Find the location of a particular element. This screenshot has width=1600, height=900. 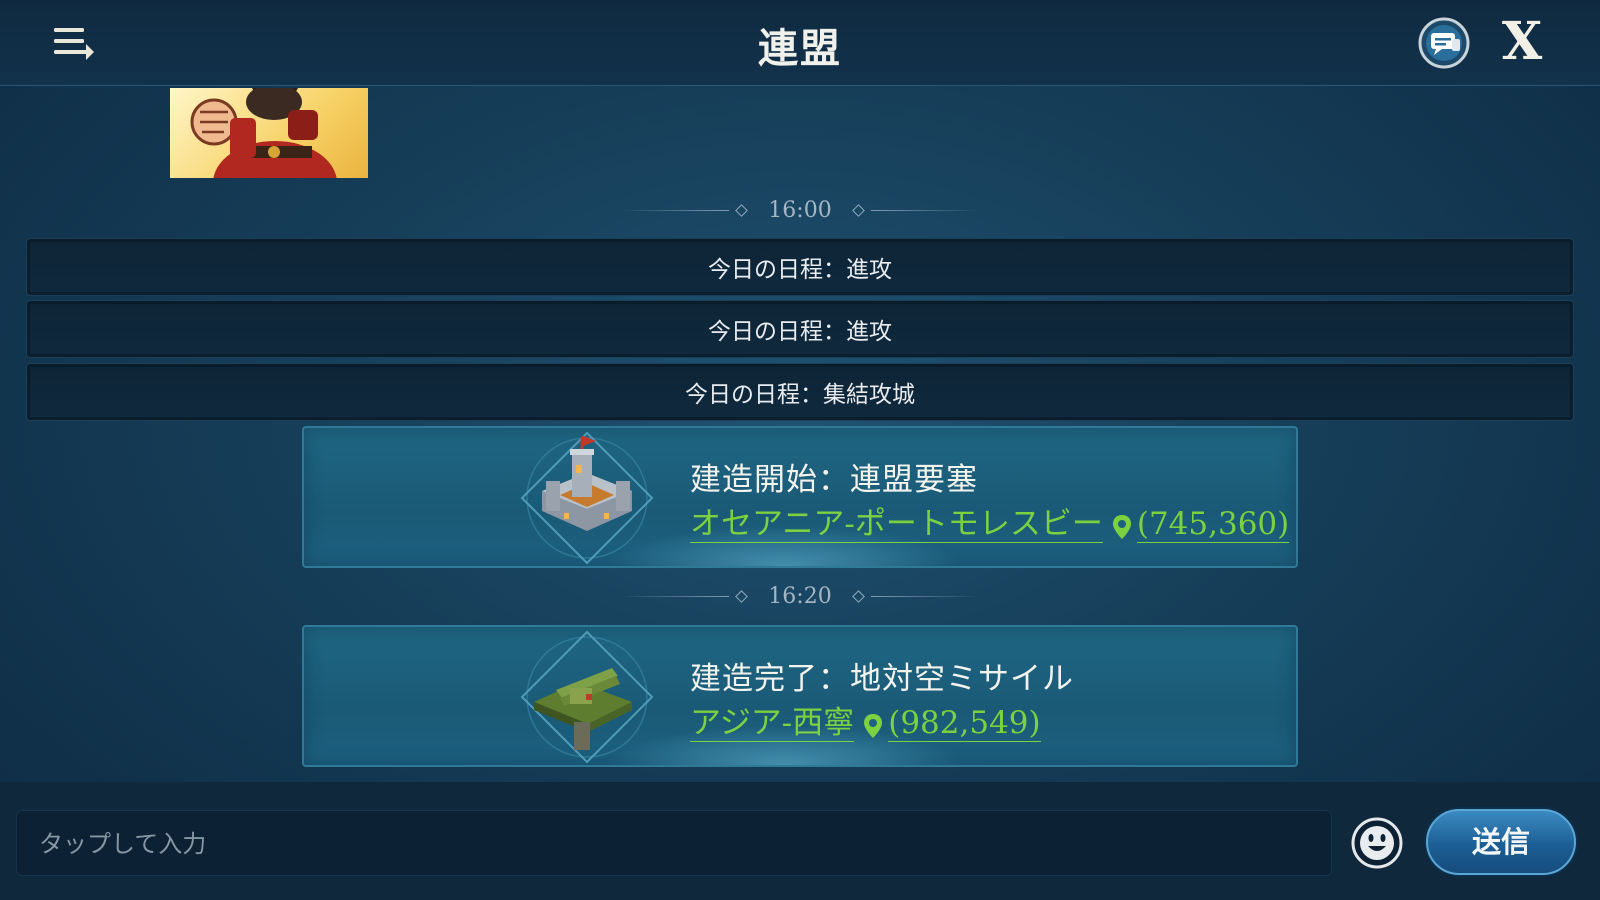

coordinates-link: (982,549) is located at coordinates (964, 723).